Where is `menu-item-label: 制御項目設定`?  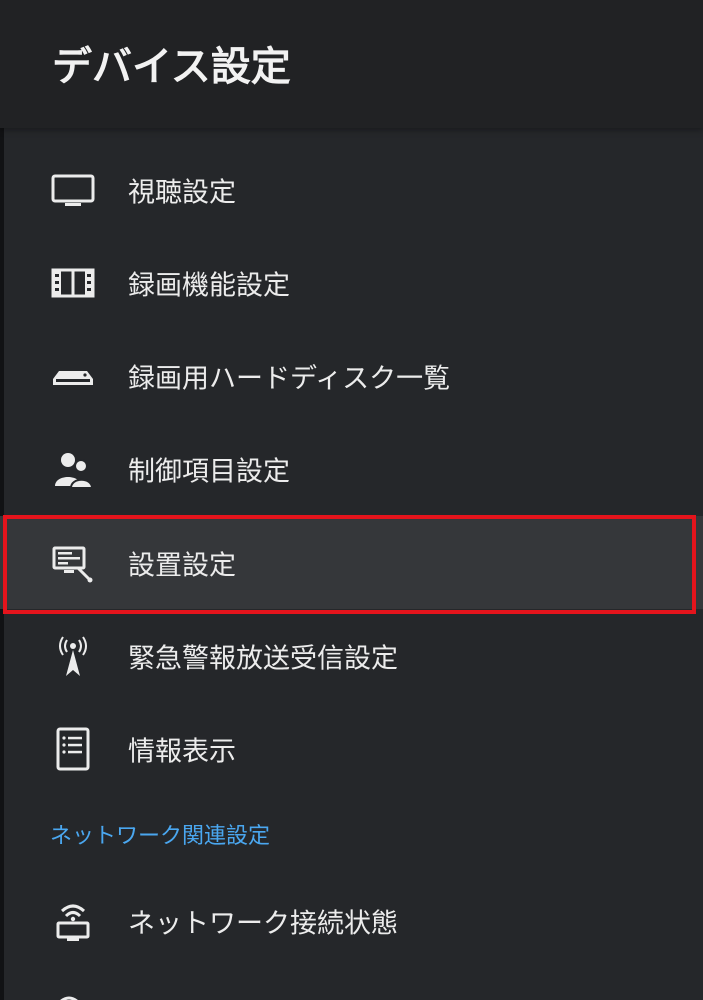
menu-item-label: 制御項目設定 is located at coordinates (209, 471).